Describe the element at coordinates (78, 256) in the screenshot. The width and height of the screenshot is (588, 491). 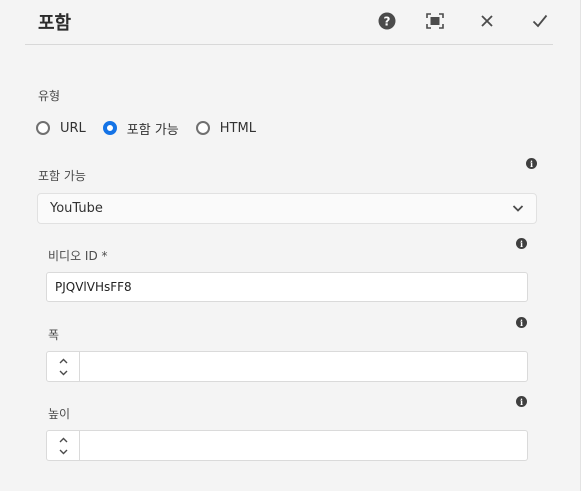
I see `video-id-label: 비디오 ID *` at that location.